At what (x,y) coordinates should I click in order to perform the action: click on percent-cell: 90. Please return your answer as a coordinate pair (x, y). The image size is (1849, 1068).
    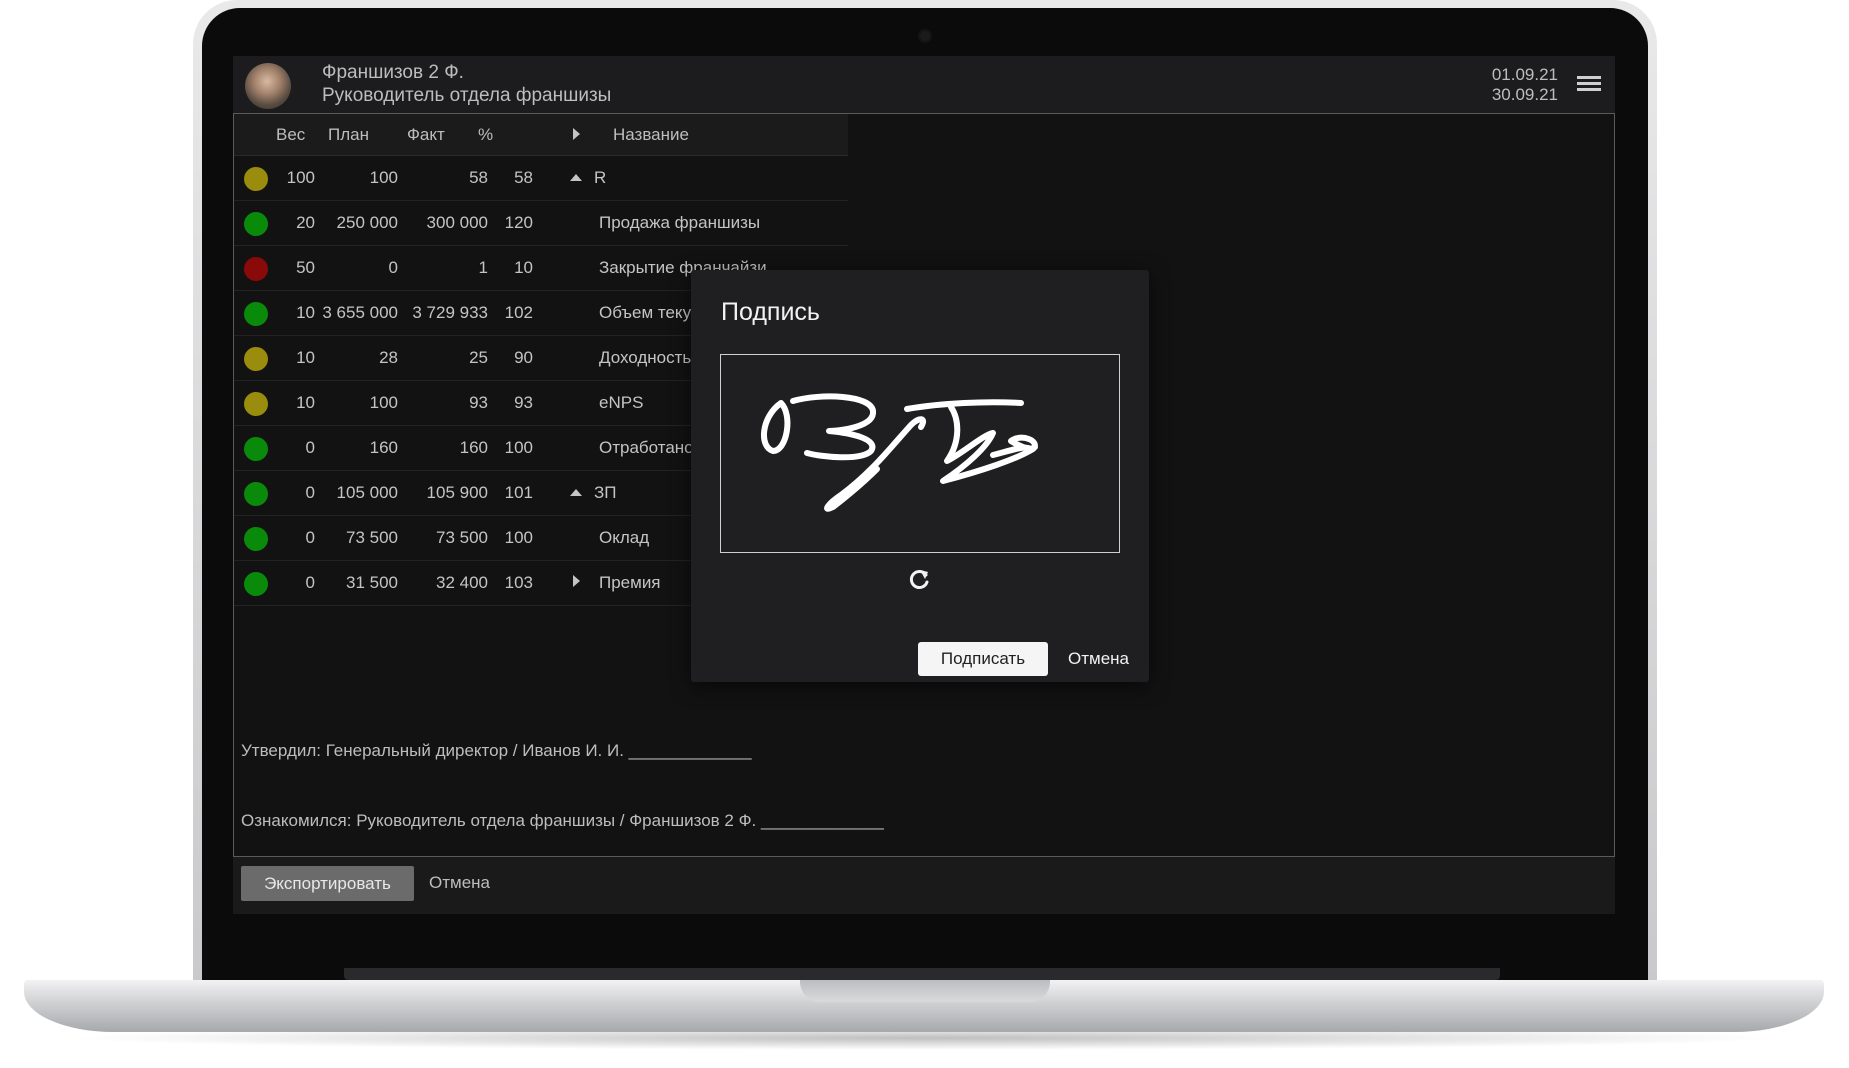
    Looking at the image, I should click on (523, 357).